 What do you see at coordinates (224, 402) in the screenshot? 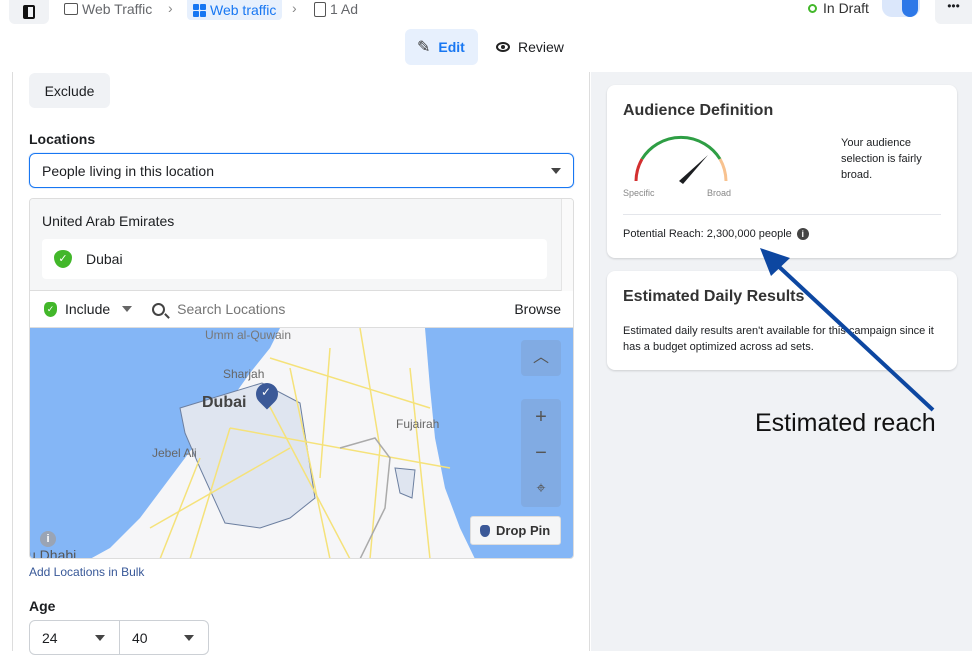
I see `map-label: Dubai` at bounding box center [224, 402].